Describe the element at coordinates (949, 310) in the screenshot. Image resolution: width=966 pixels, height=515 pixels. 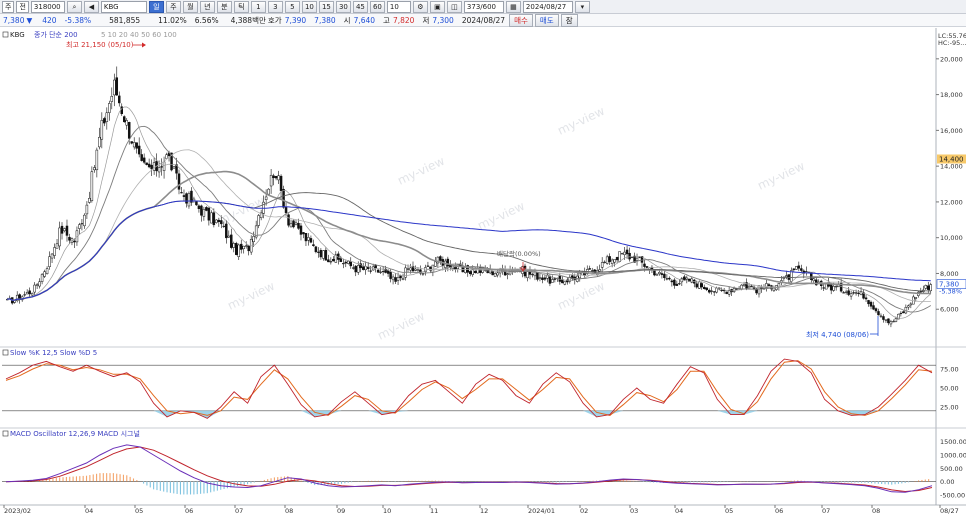
I see `y-tick-label: 6,000` at that location.